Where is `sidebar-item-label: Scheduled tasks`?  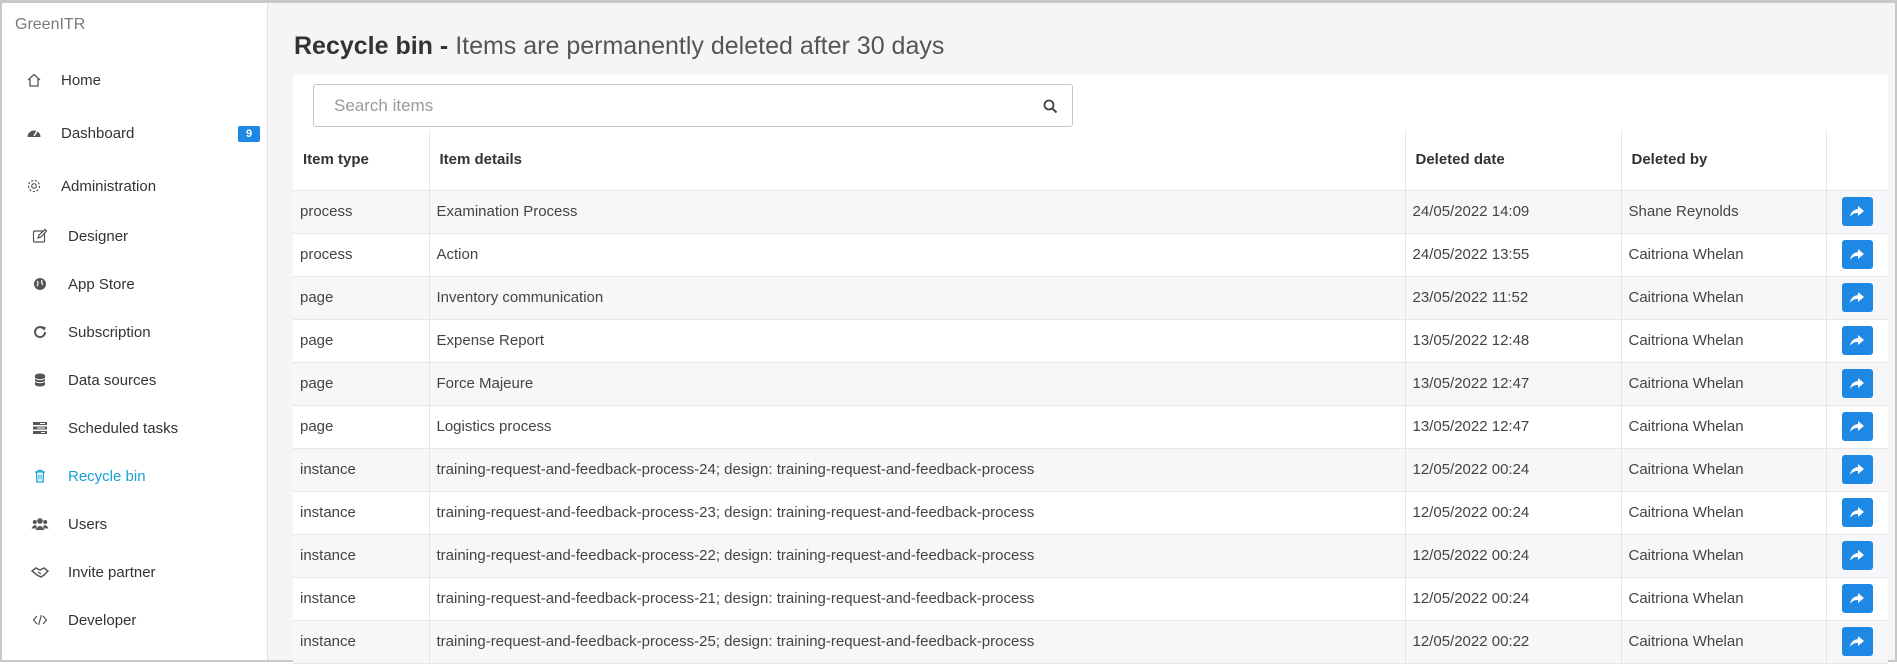 sidebar-item-label: Scheduled tasks is located at coordinates (123, 428).